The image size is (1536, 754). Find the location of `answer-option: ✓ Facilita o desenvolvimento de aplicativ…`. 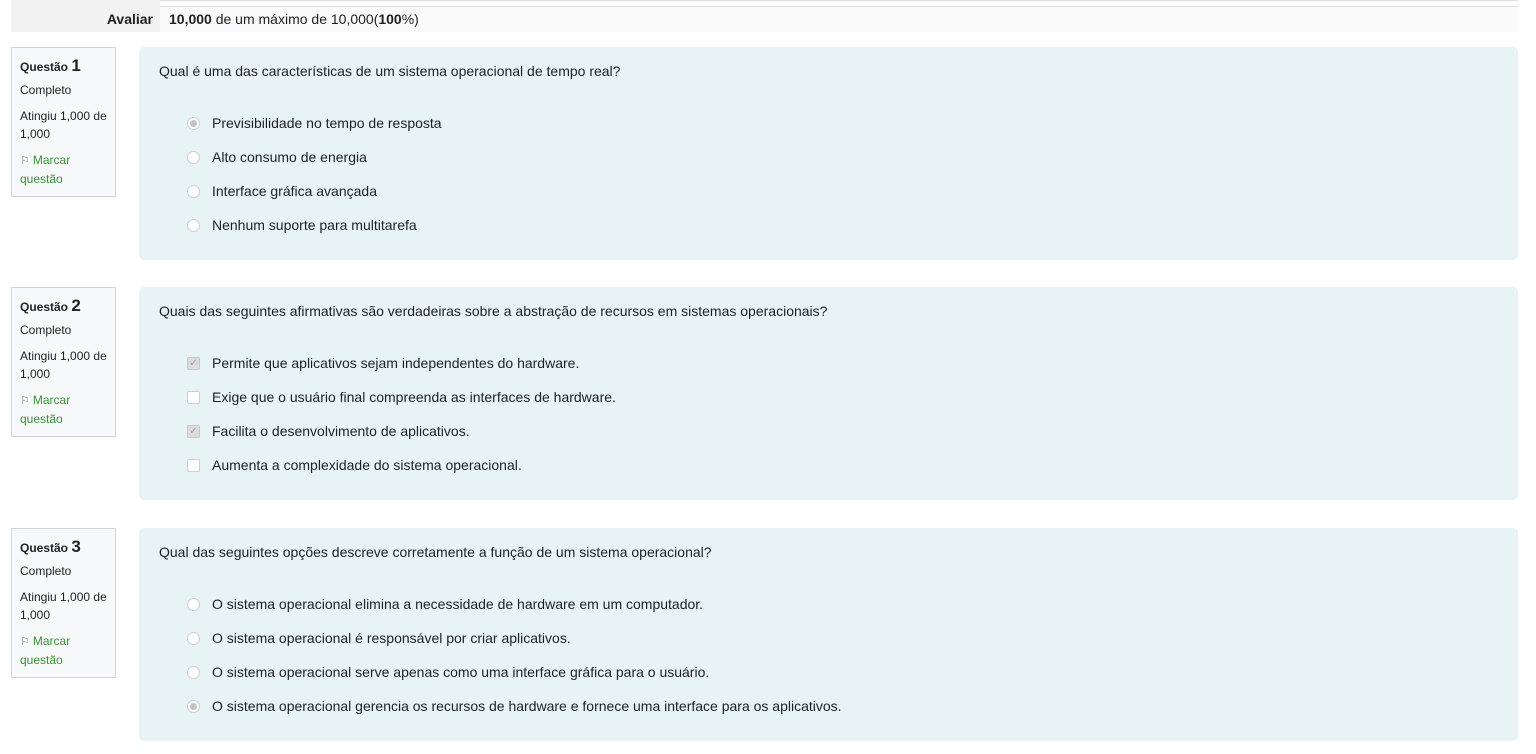

answer-option: ✓ Facilita o desenvolvimento de aplicativ… is located at coordinates (828, 431).